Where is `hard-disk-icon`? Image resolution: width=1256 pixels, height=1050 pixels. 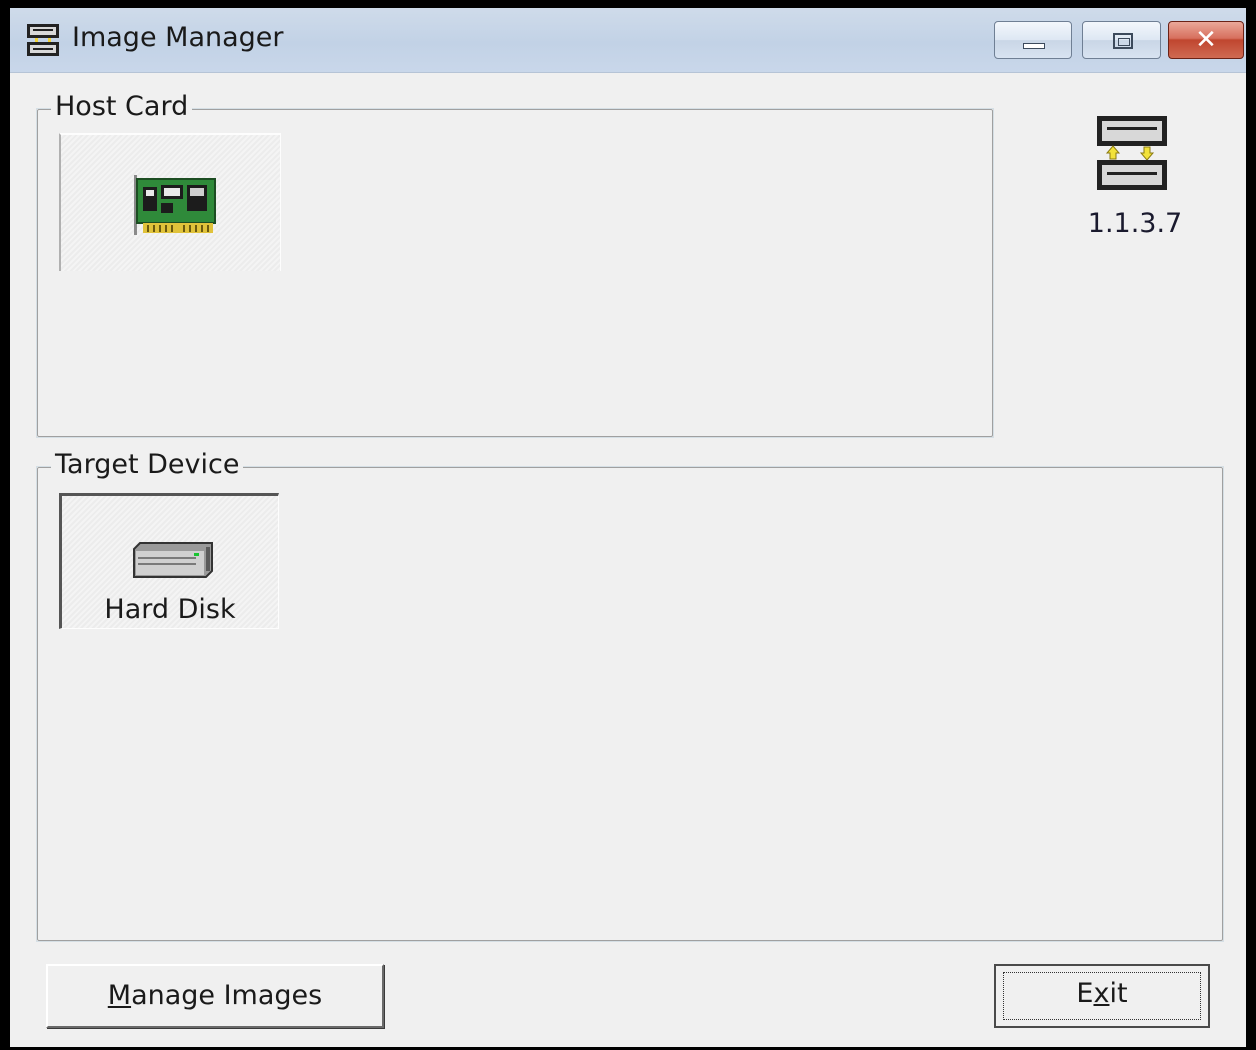
hard-disk-icon is located at coordinates (173, 560).